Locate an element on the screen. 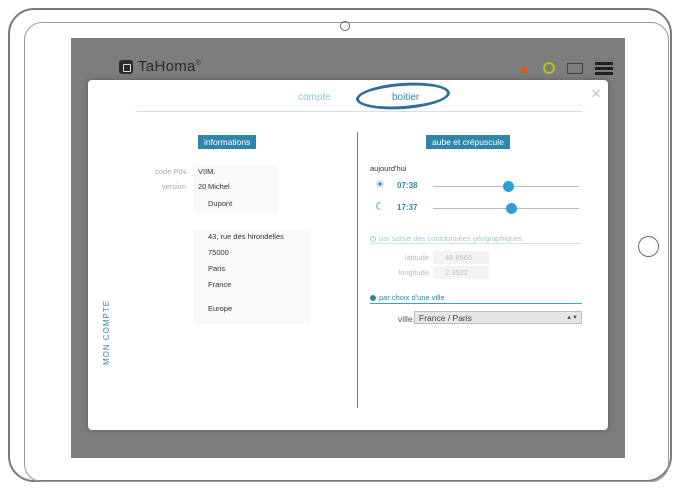 The image size is (681, 490). select-arrows-icon: ▲▼ is located at coordinates (572, 318).